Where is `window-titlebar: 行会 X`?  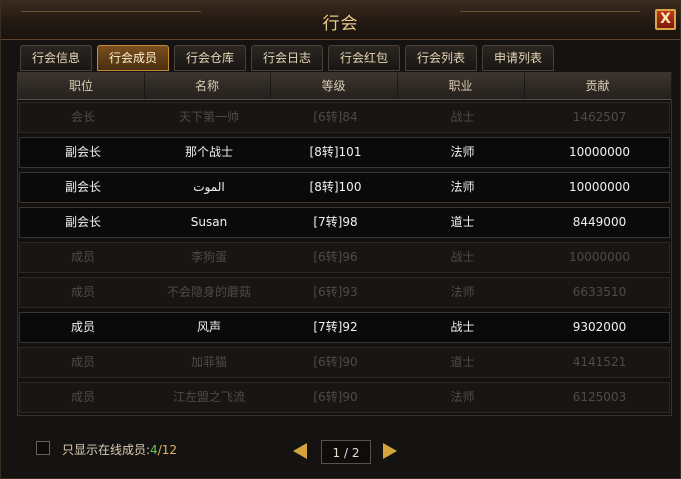 window-titlebar: 行会 X is located at coordinates (340, 20).